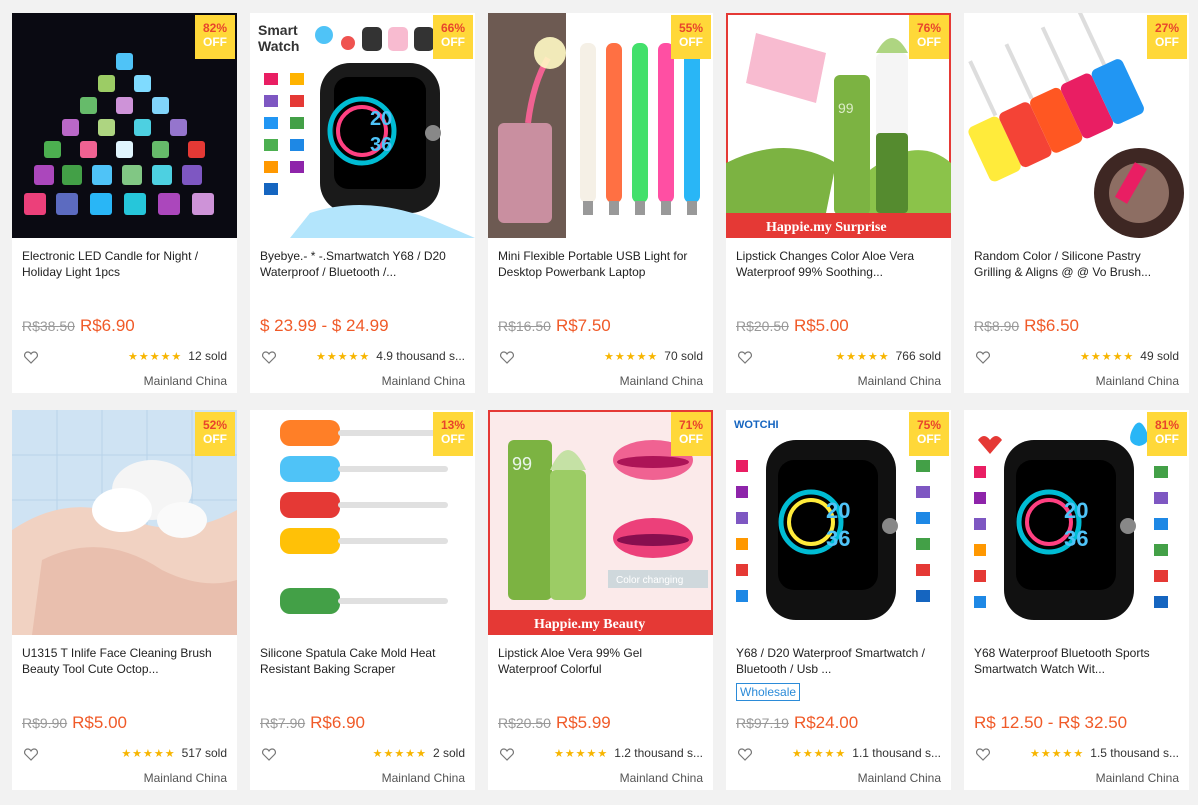 The width and height of the screenshot is (1198, 805). What do you see at coordinates (888, 356) in the screenshot?
I see `rating-sold: ★★★★★ 766 sold` at bounding box center [888, 356].